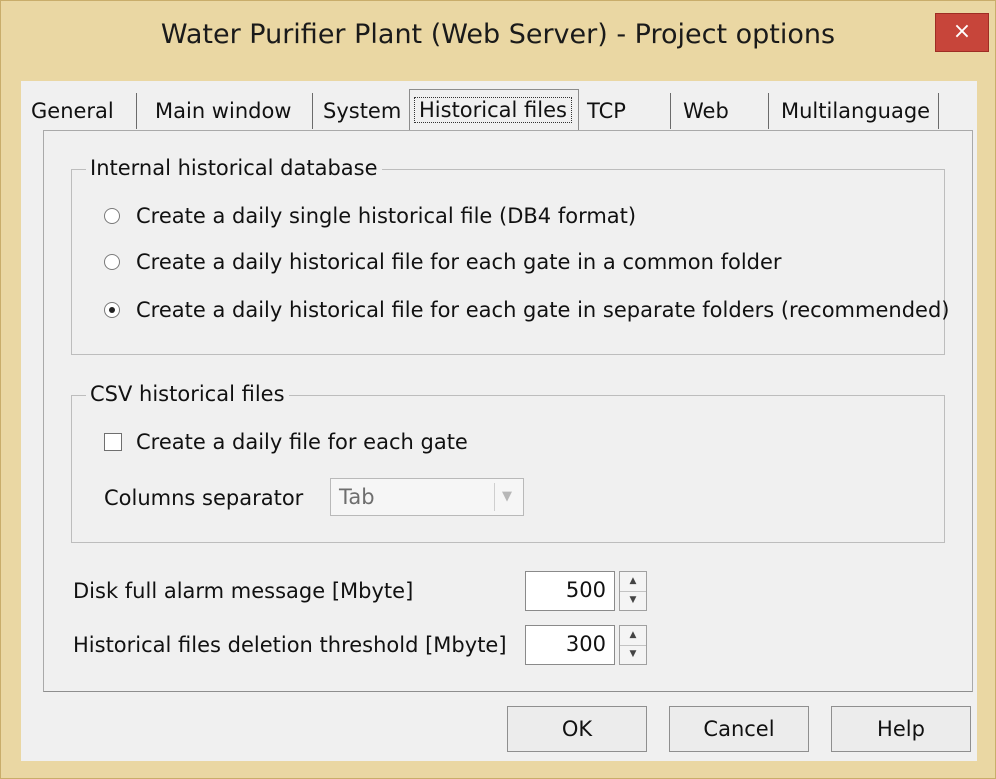 This screenshot has height=779, width=996. What do you see at coordinates (113, 442) in the screenshot?
I see `checkbox` at bounding box center [113, 442].